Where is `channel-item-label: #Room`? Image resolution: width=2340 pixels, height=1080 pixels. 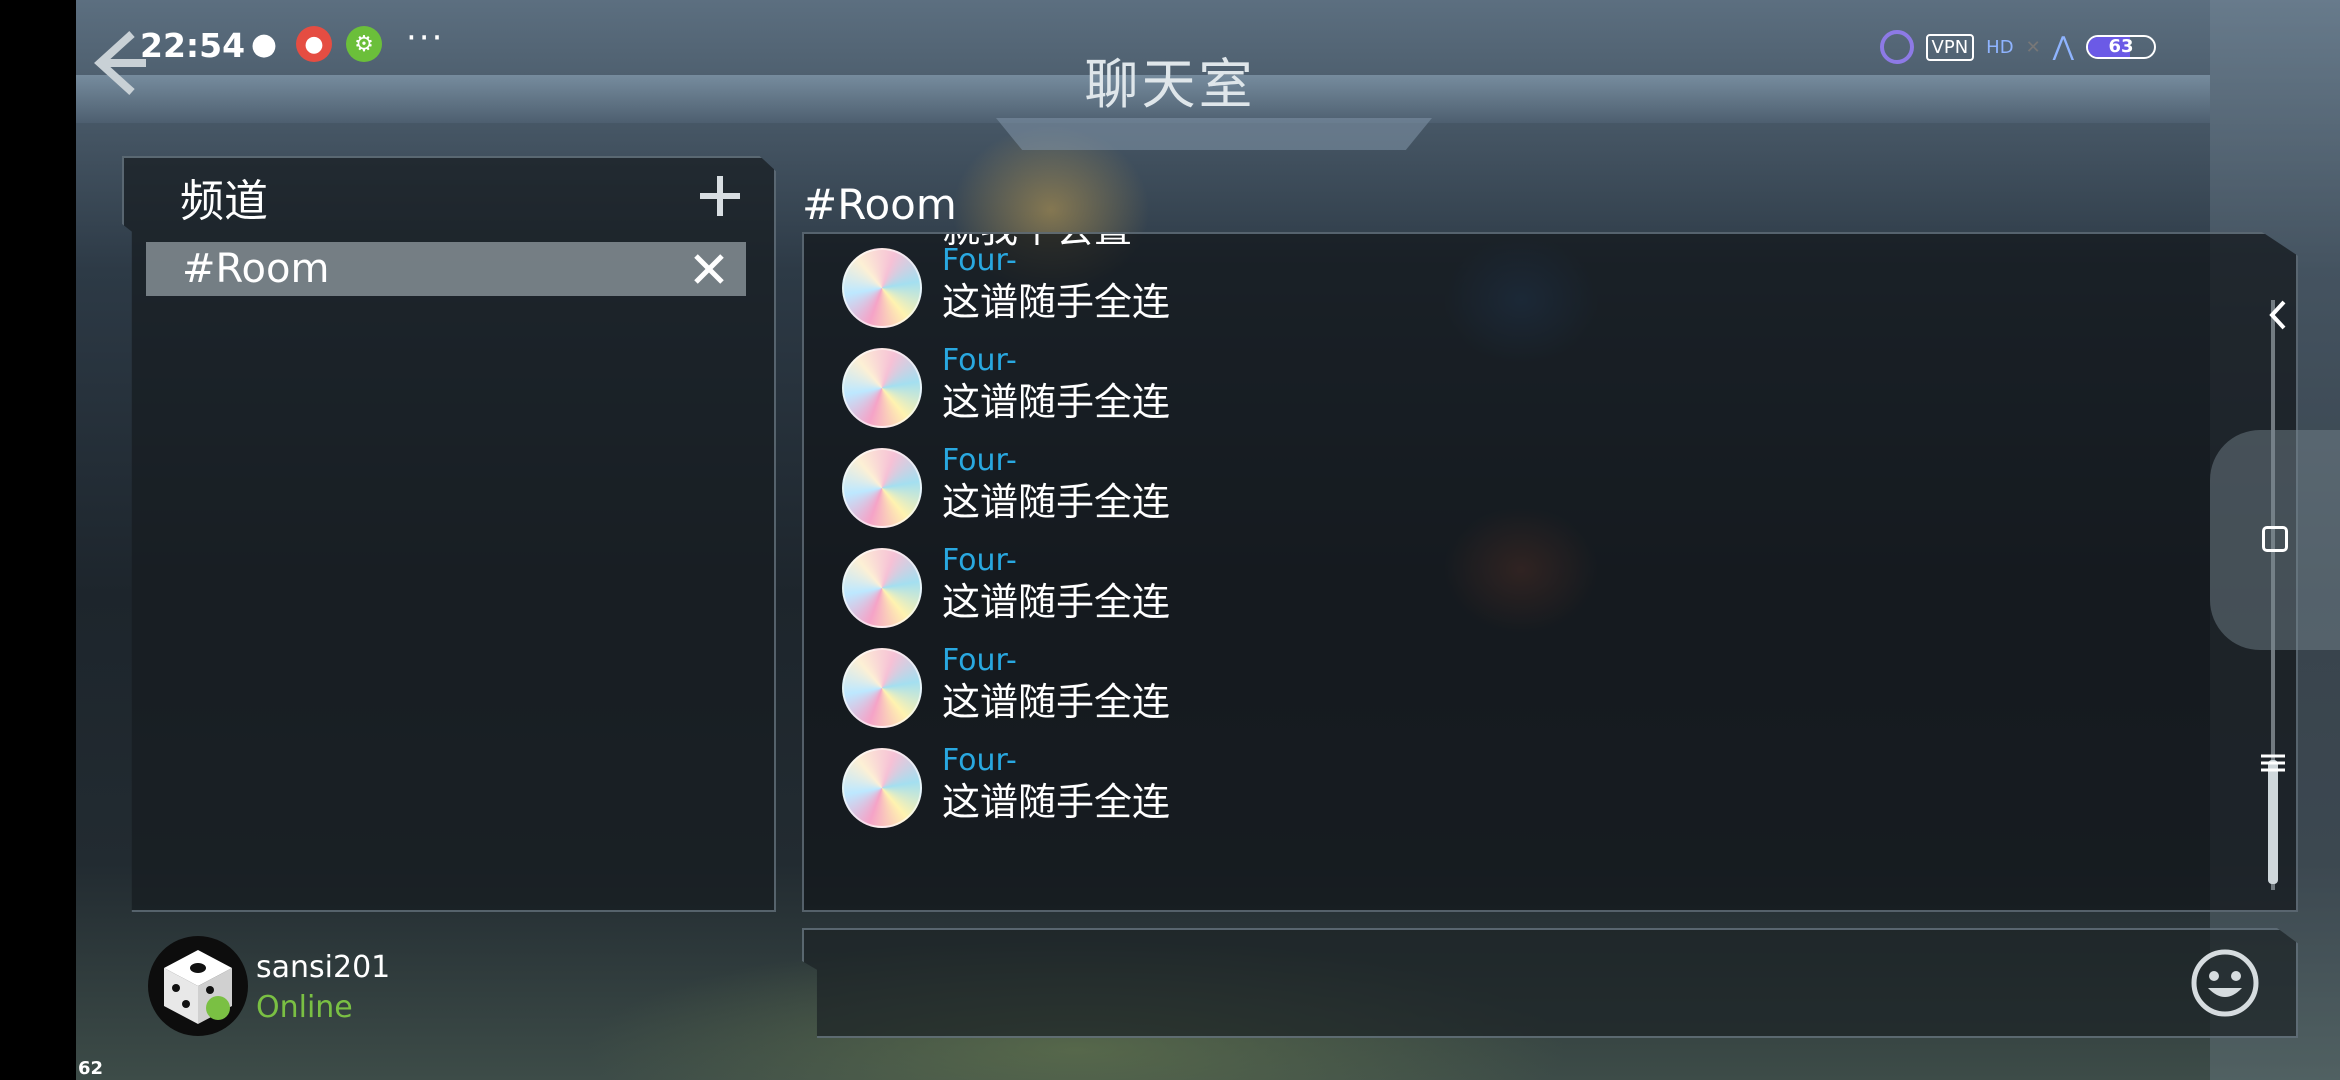 channel-item-label: #Room is located at coordinates (256, 269).